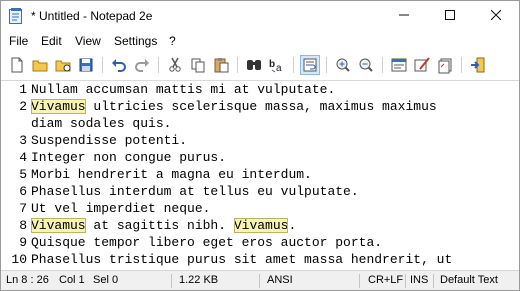 The image size is (520, 291). I want to click on status-size: 1.22 KB, so click(199, 280).